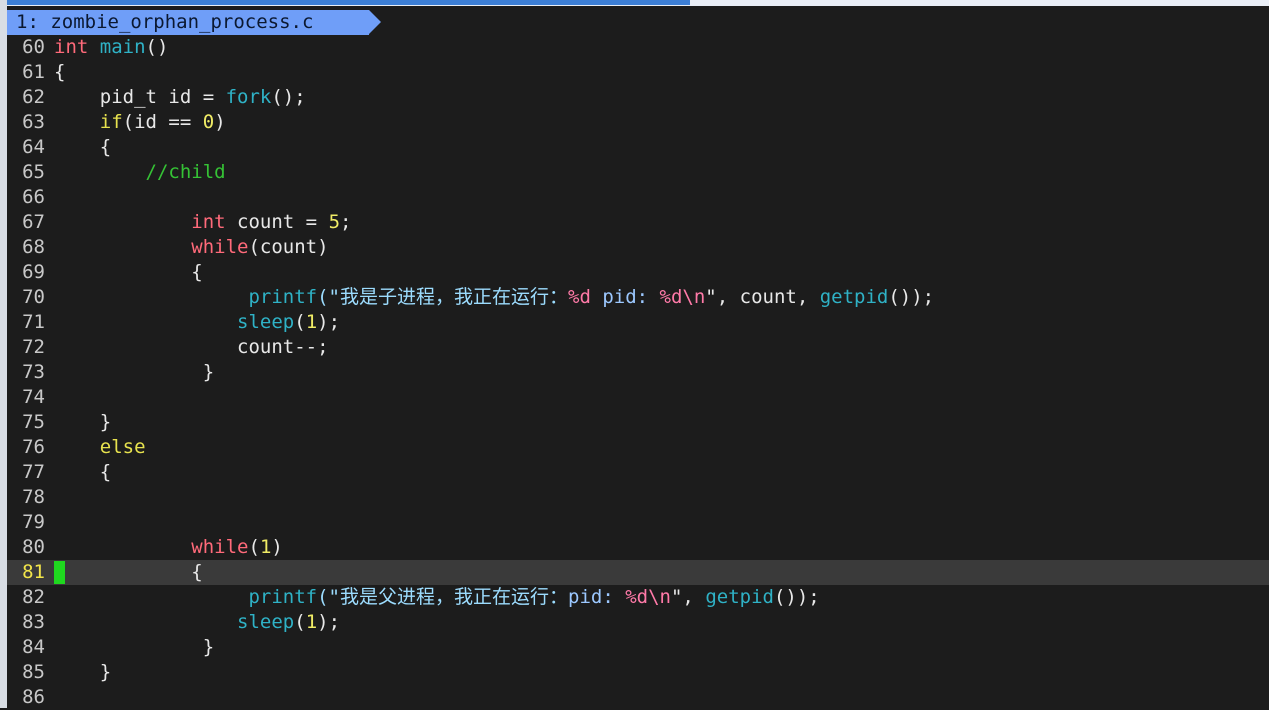  What do you see at coordinates (33, 347) in the screenshot?
I see `line-number: 72` at bounding box center [33, 347].